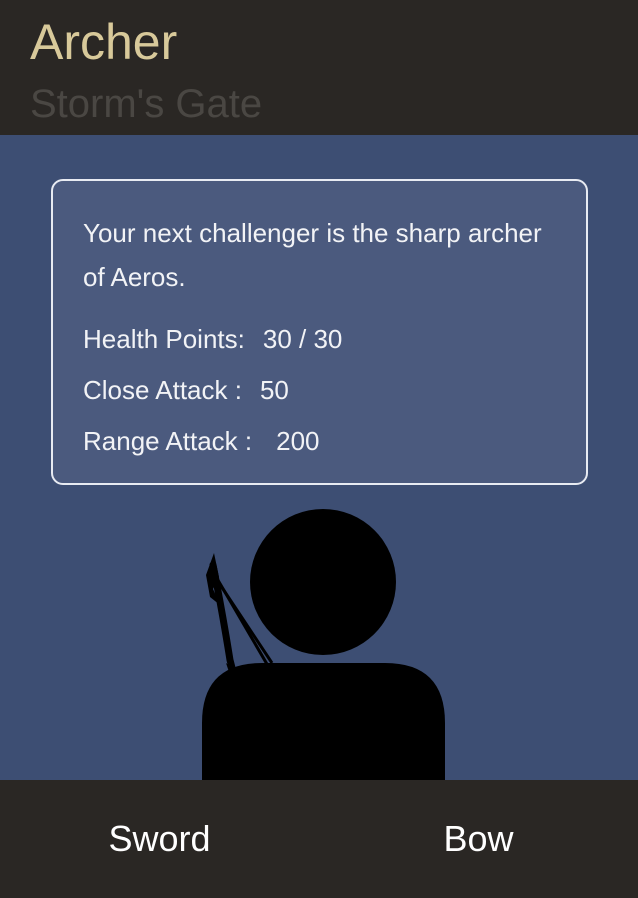 This screenshot has height=898, width=638. Describe the element at coordinates (302, 339) in the screenshot. I see `stat-value: 30 / 30` at that location.